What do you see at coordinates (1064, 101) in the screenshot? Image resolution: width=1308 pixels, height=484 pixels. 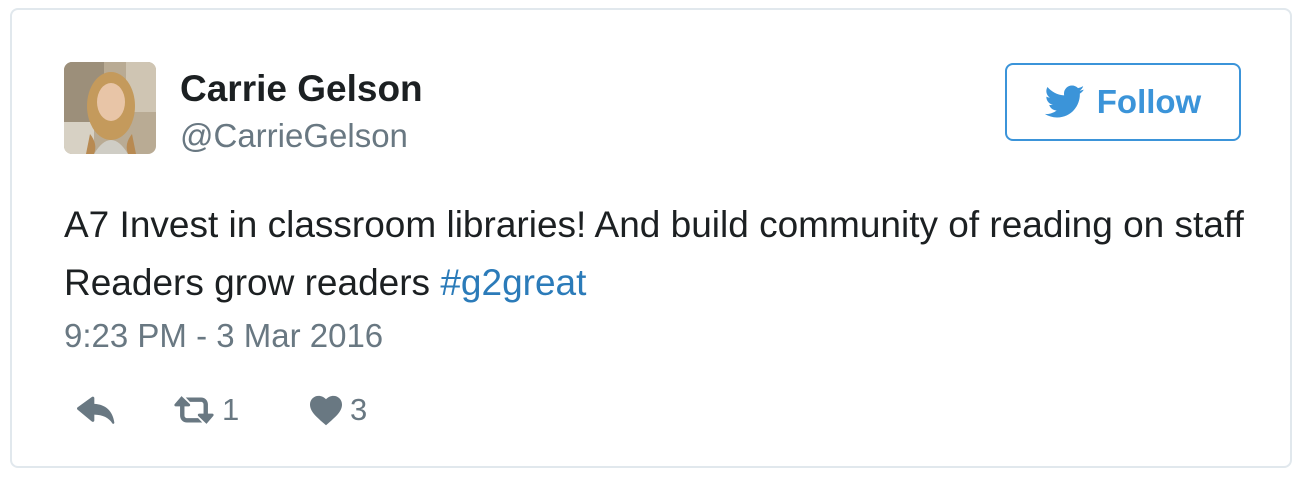 I see `twitter-bird-icon` at bounding box center [1064, 101].